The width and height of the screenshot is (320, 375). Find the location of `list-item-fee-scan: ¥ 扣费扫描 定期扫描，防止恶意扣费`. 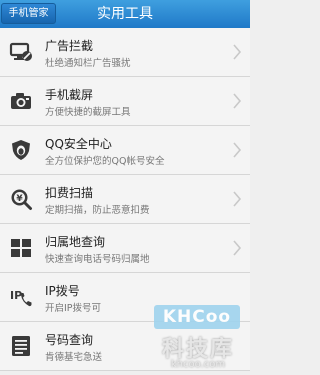

list-item-fee-scan: ¥ 扣费扫描 定期扫描，防止恶意扣费 is located at coordinates (125, 199).